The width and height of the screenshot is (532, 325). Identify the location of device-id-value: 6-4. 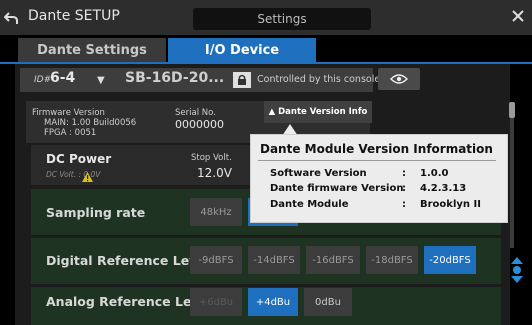
(62, 78).